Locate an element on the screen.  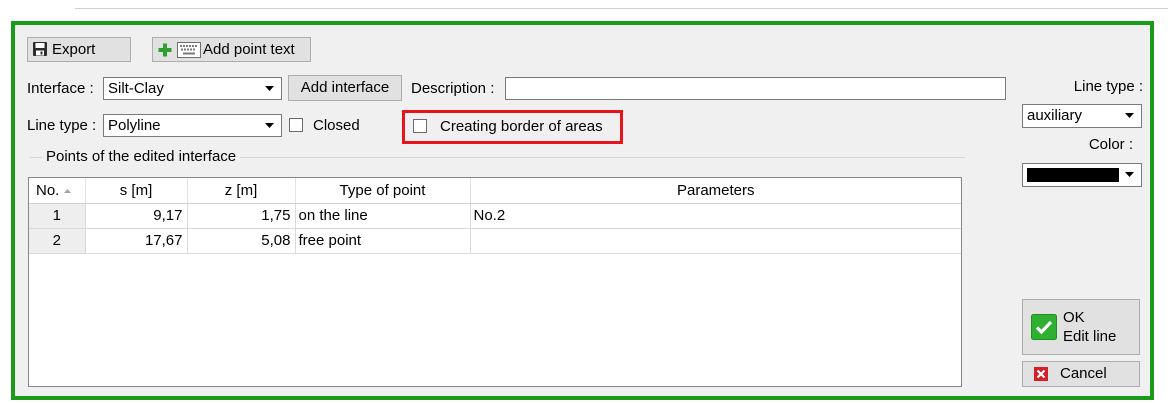
cell-s: 17,67 is located at coordinates (136, 241).